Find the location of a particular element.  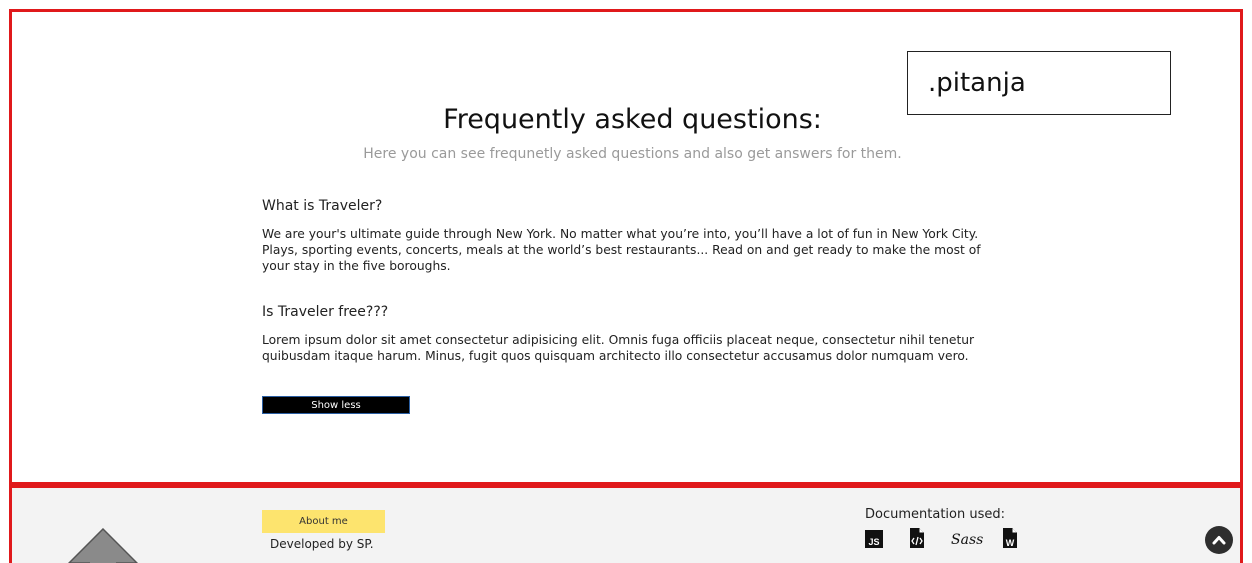

word-file-icon: W is located at coordinates (1010, 538).